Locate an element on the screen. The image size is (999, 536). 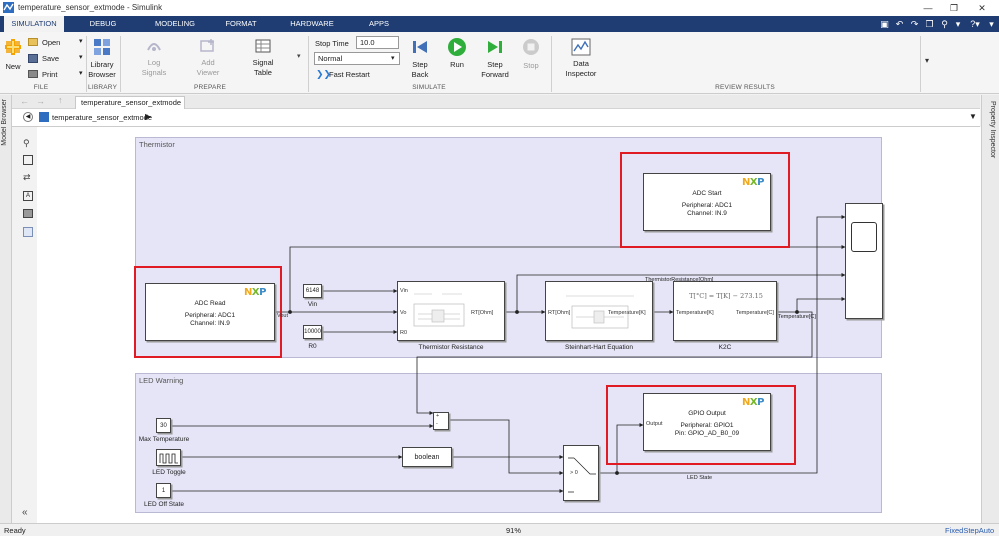
adc-read-peripheral: Peripheral: ADC1 is located at coordinates (210, 315).